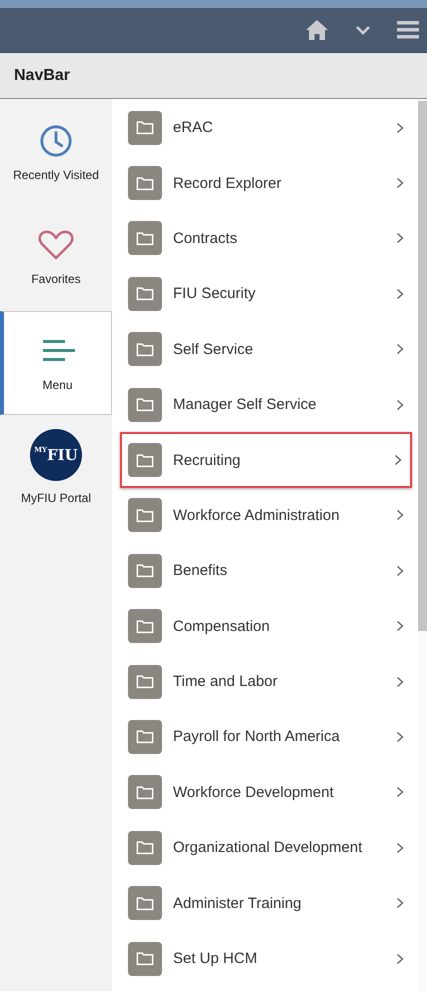  What do you see at coordinates (270, 238) in the screenshot?
I see `menu-item: Contracts` at bounding box center [270, 238].